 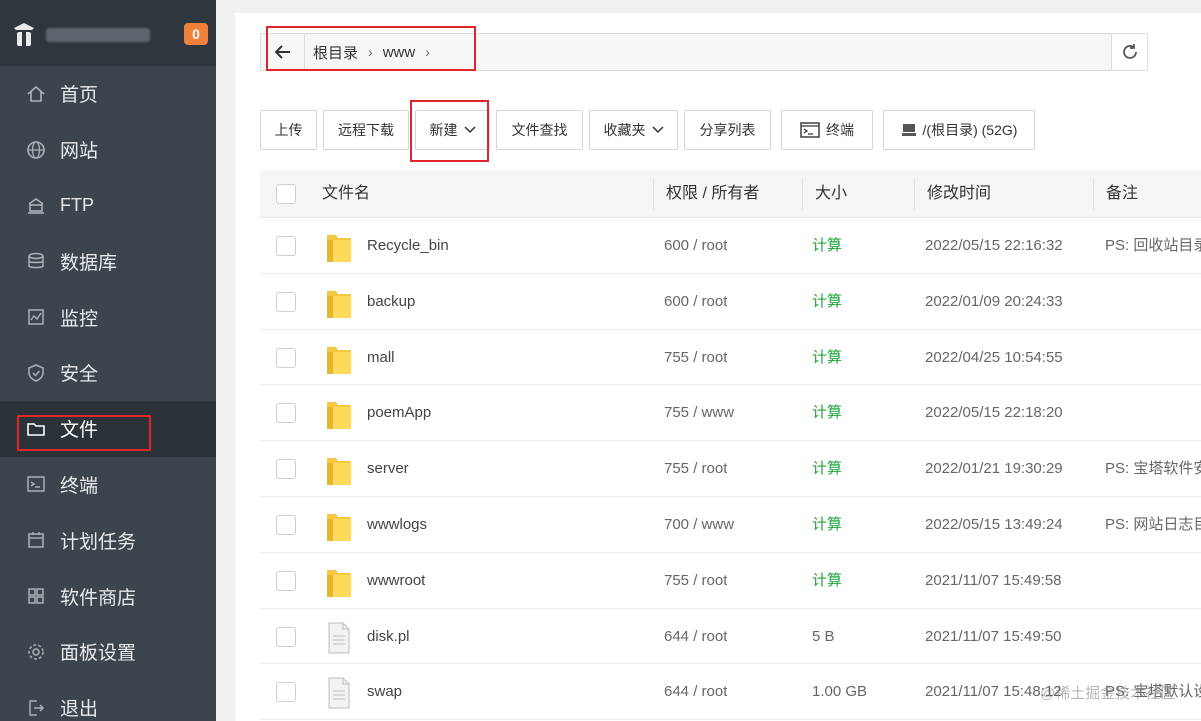 What do you see at coordinates (36, 94) in the screenshot?
I see `home-icon` at bounding box center [36, 94].